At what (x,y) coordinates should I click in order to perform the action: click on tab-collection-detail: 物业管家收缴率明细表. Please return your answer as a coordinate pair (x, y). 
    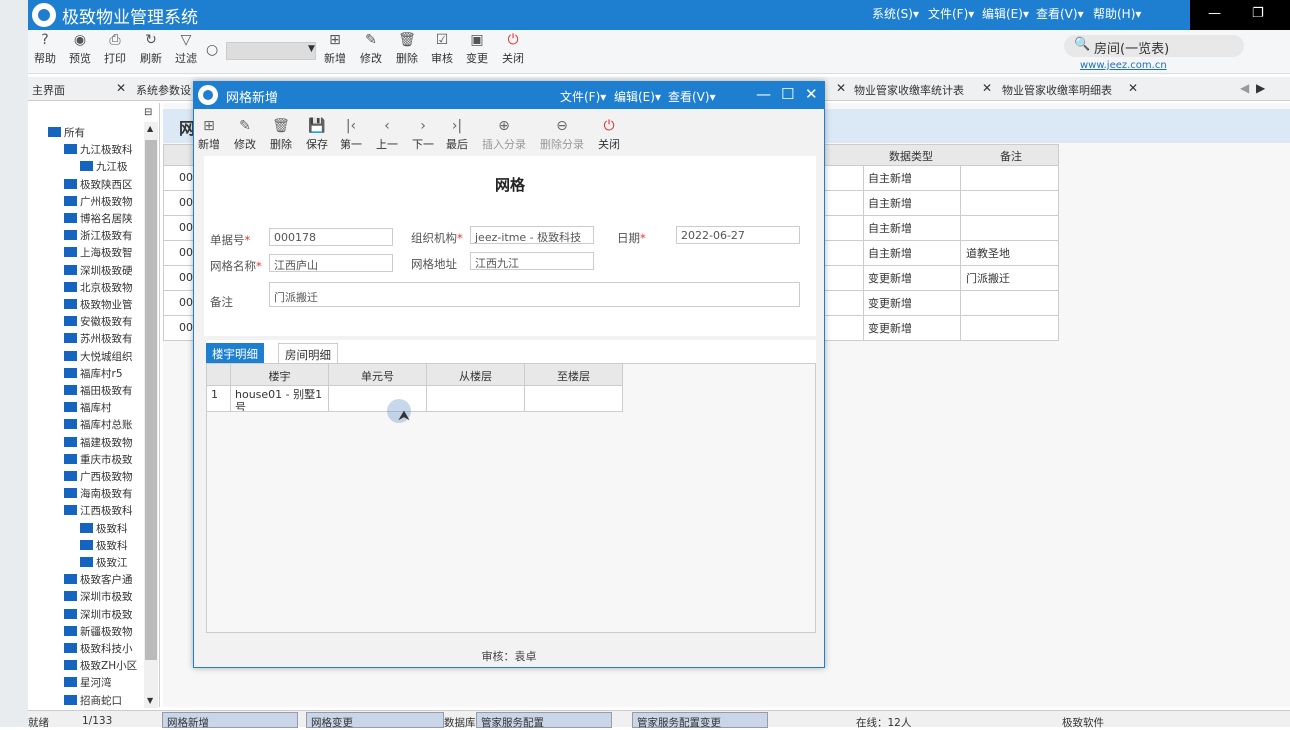
    Looking at the image, I should click on (1057, 90).